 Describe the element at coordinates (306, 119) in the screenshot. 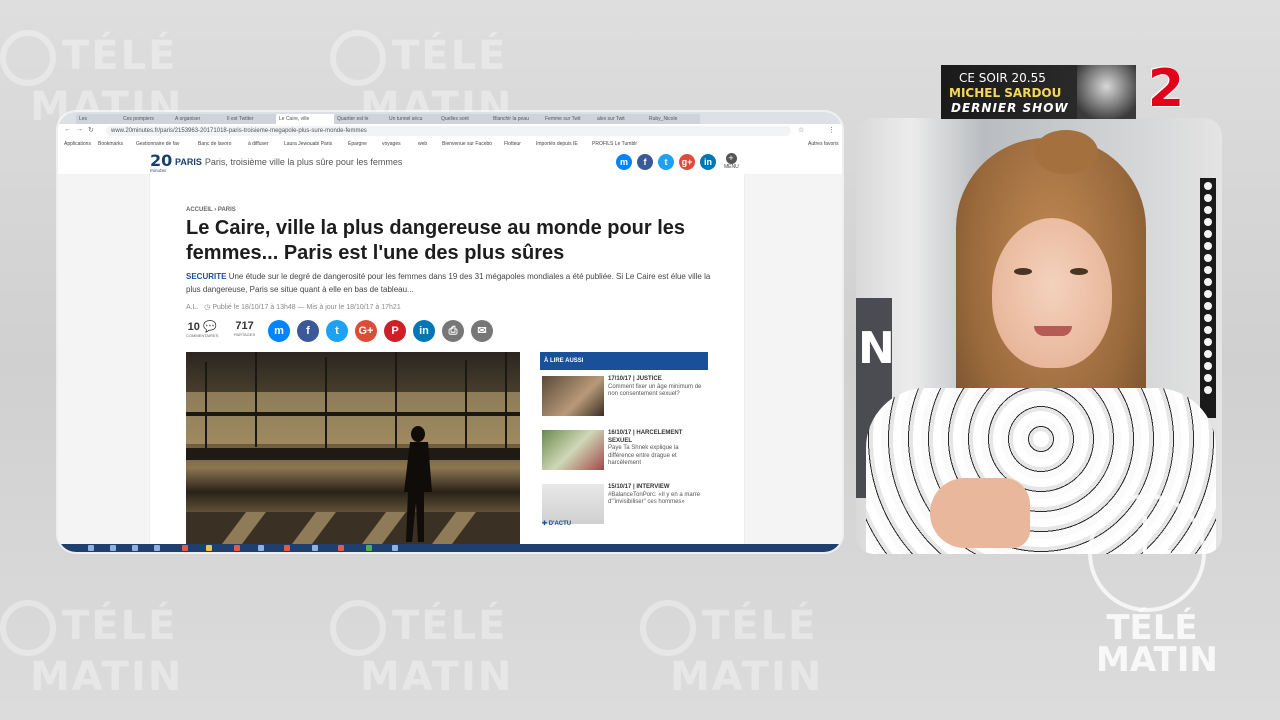

I see `browser-tab-active: Le Caire, ville` at that location.